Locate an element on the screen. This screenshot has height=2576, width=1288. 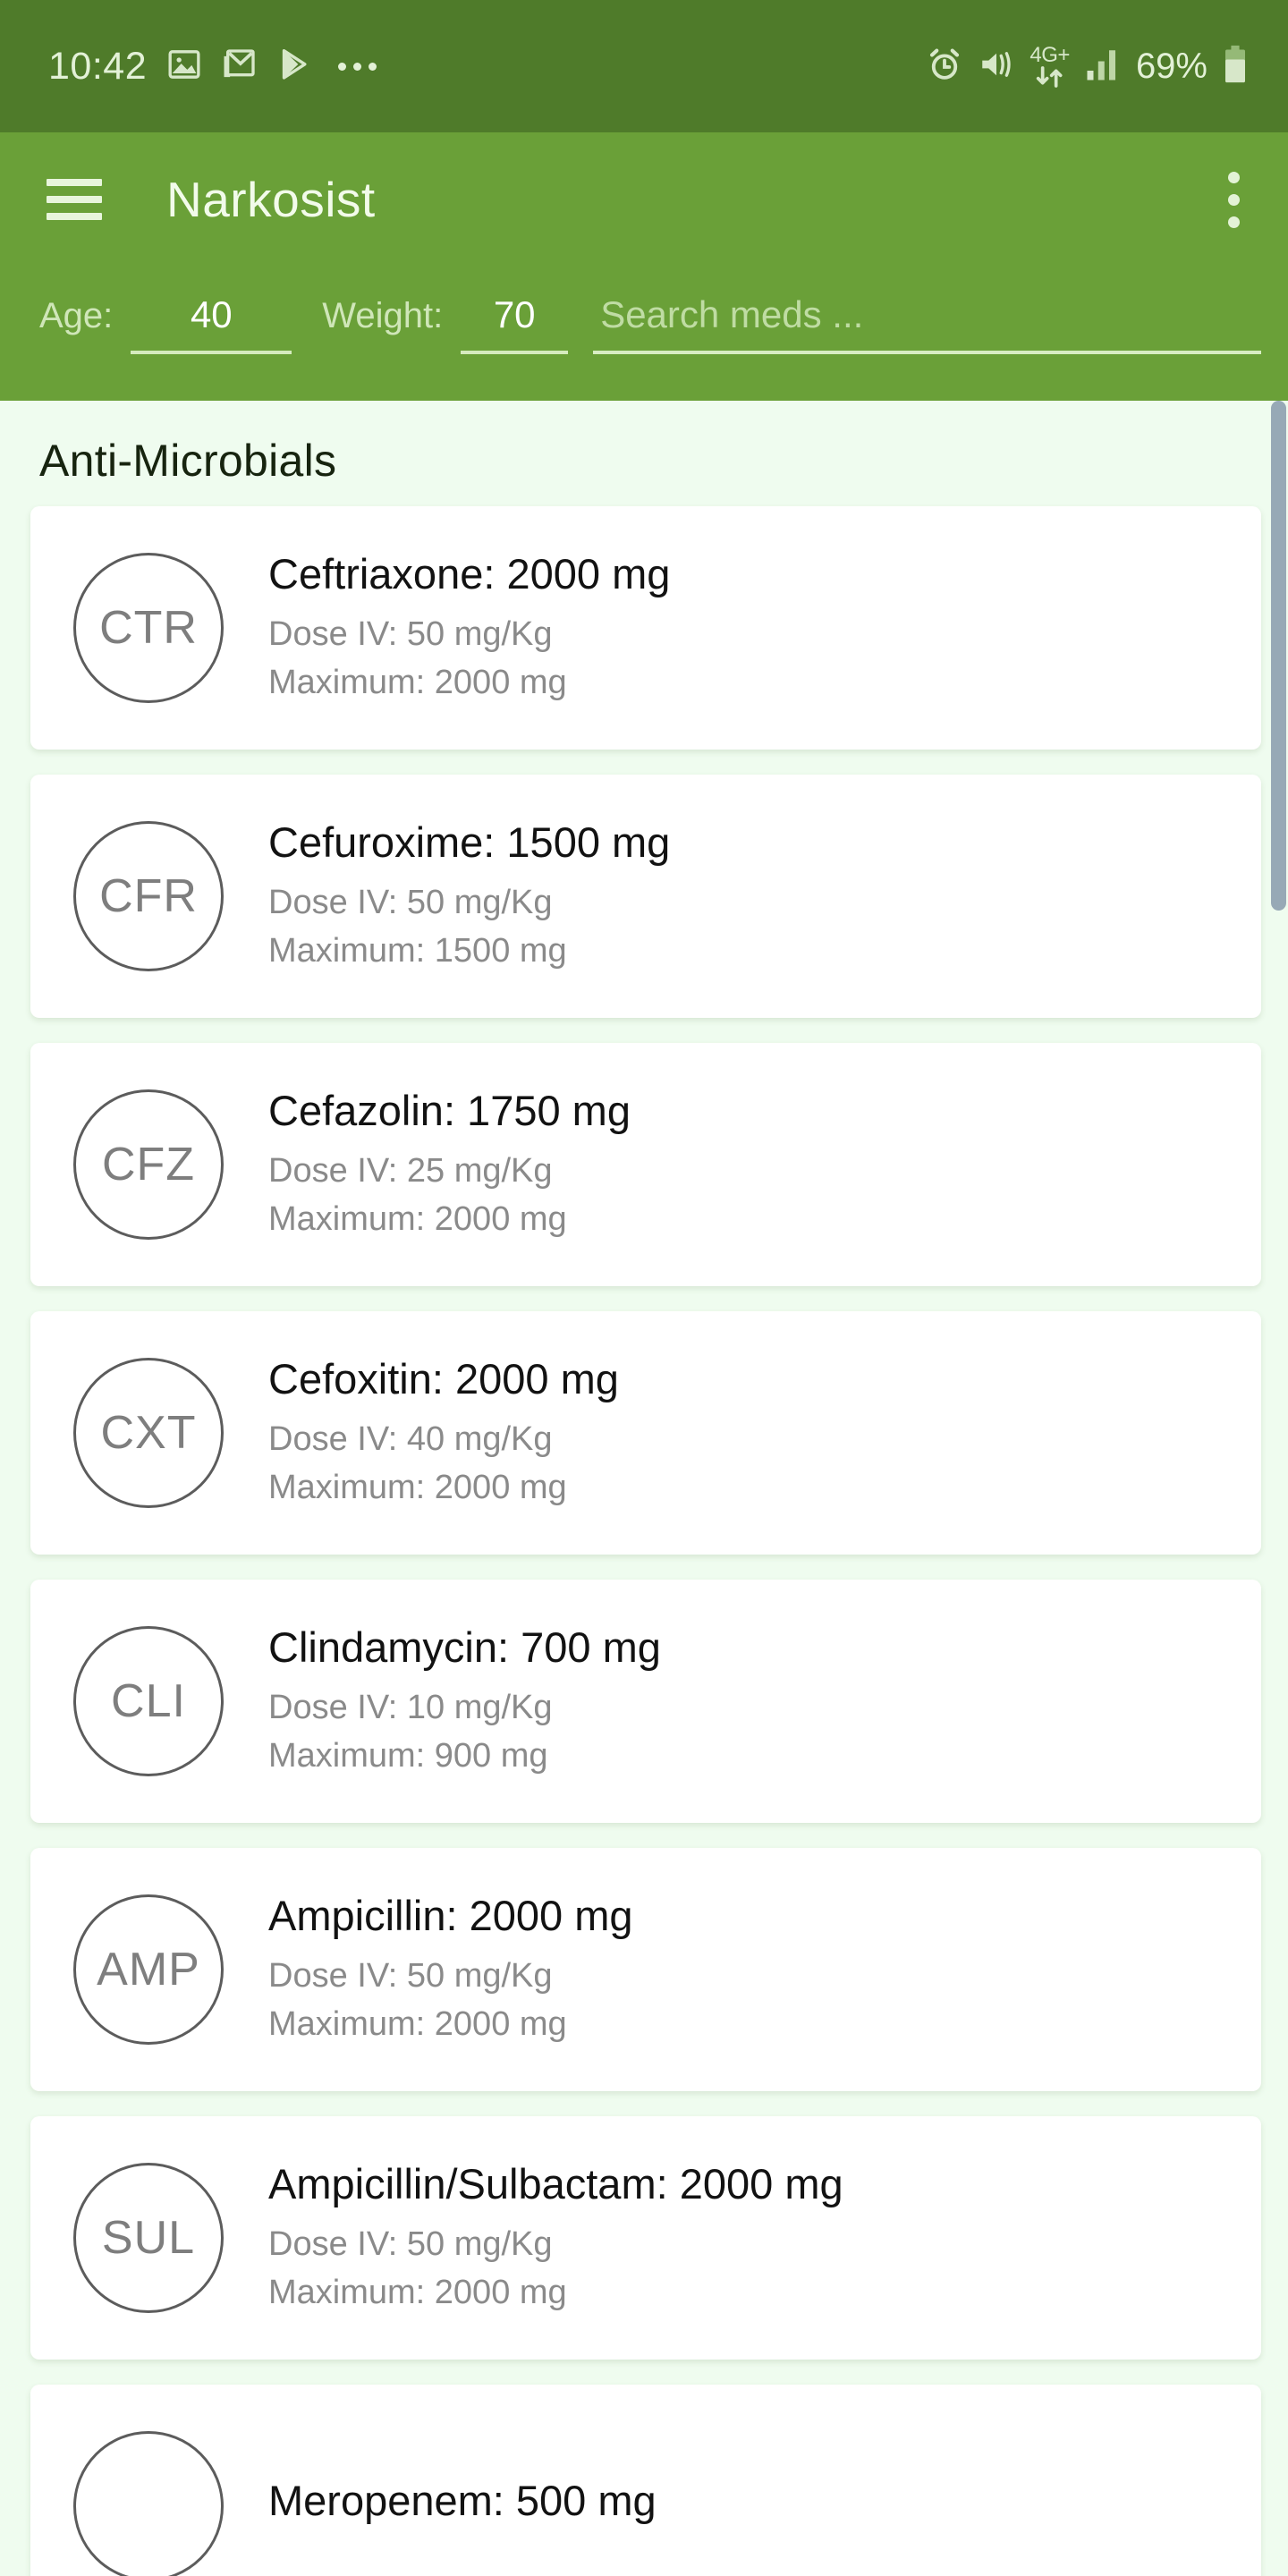
vertical-scrollbar-track is located at coordinates (1279, 1488).